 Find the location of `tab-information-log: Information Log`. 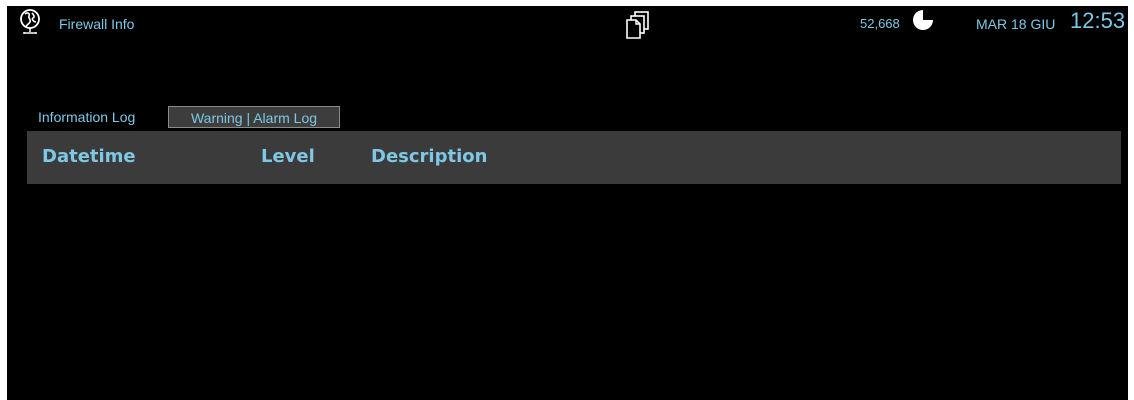

tab-information-log: Information Log is located at coordinates (86, 117).